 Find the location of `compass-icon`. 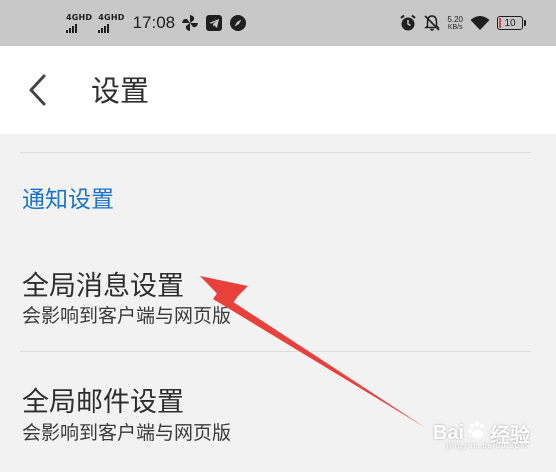

compass-icon is located at coordinates (238, 23).